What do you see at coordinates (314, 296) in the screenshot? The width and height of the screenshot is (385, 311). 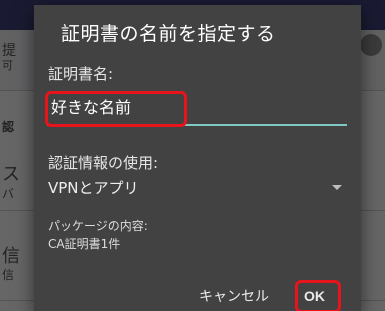 I see `ok-button: OK` at bounding box center [314, 296].